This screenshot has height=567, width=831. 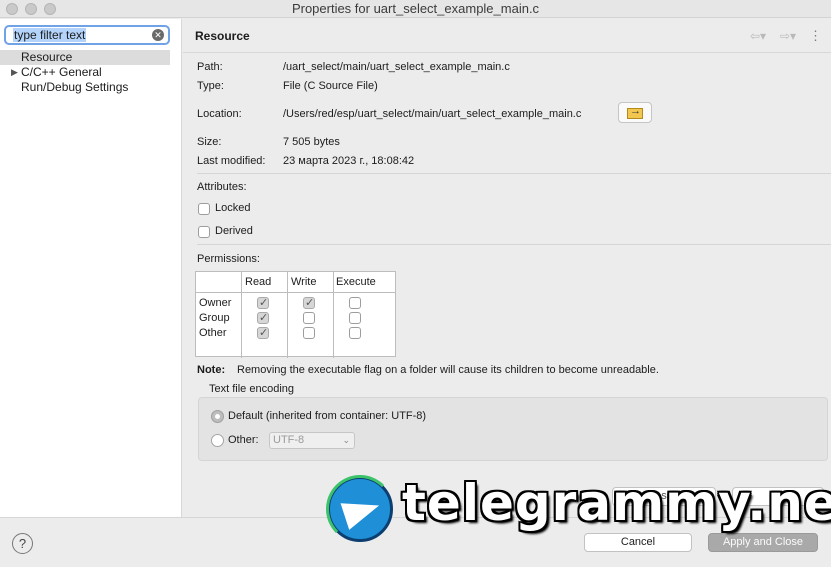 I want to click on show-in-system-explorer-button, so click(x=635, y=112).